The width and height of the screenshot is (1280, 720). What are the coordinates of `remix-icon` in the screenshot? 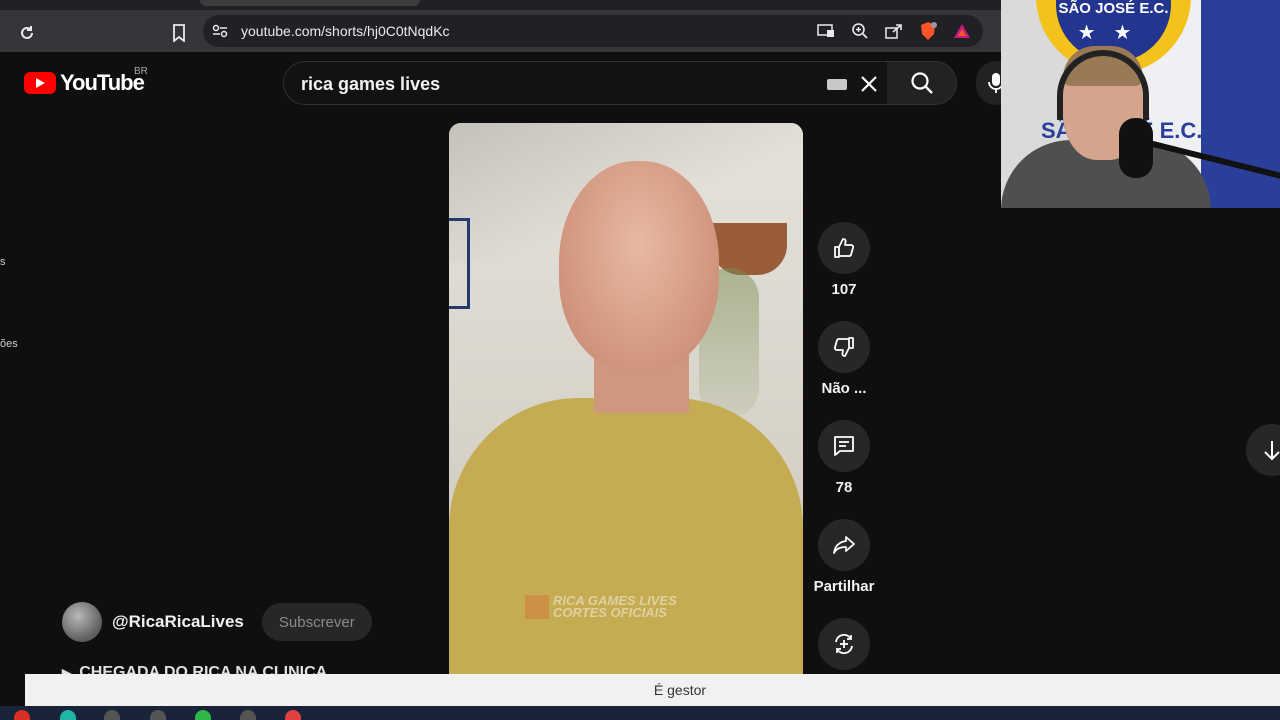 It's located at (844, 644).